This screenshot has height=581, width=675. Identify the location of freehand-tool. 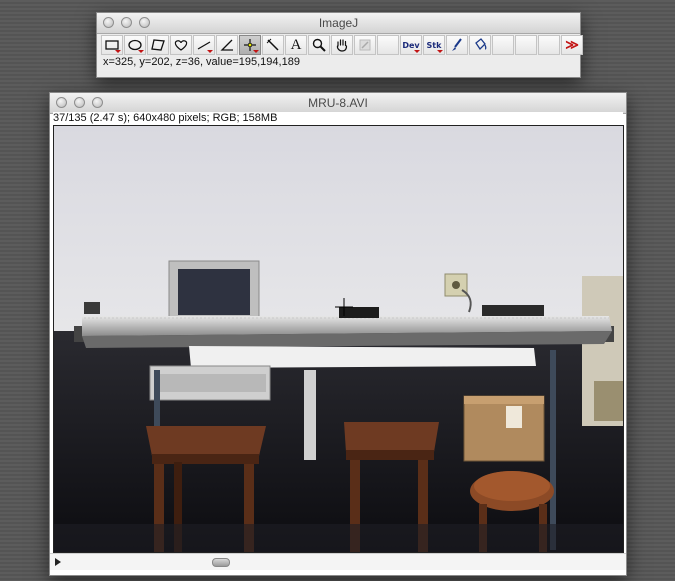
(181, 45).